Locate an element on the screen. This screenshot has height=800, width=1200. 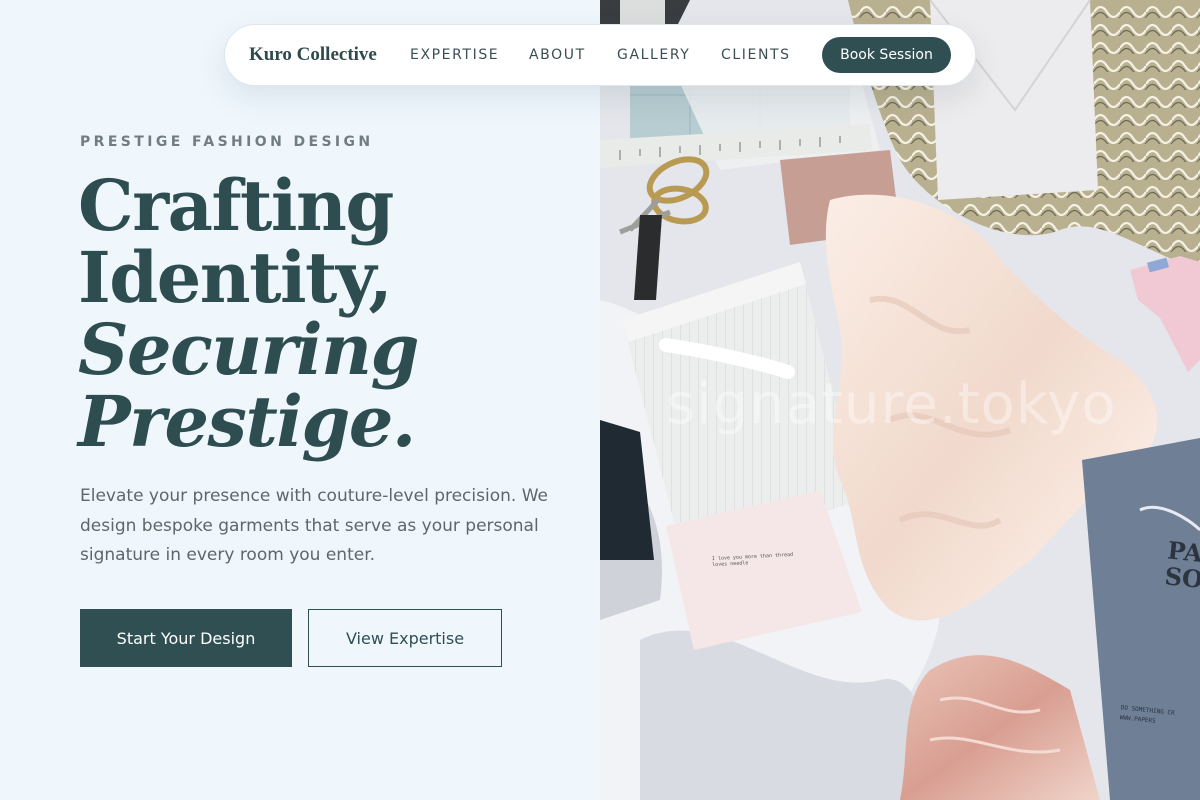
hero-headline: Crafting Identity, Securing Prestige. is located at coordinates (248, 313).